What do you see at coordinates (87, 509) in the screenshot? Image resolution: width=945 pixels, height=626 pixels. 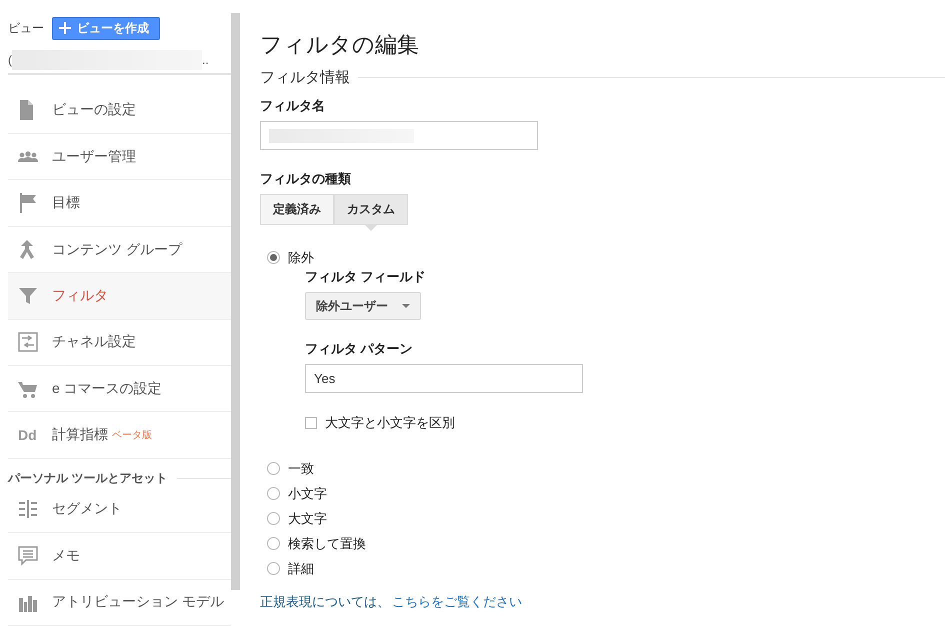 I see `sidebar-item: セグメント` at bounding box center [87, 509].